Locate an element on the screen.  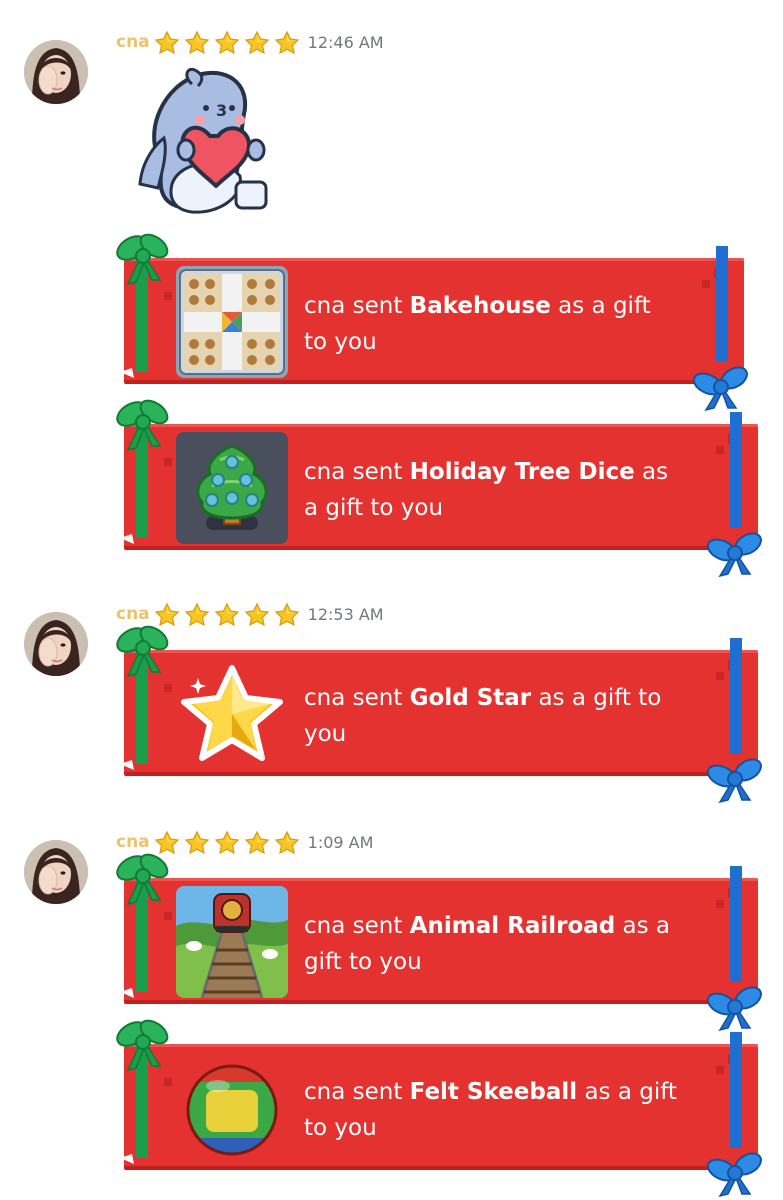
gift-item-name: Gold Star is located at coordinates (470, 698).